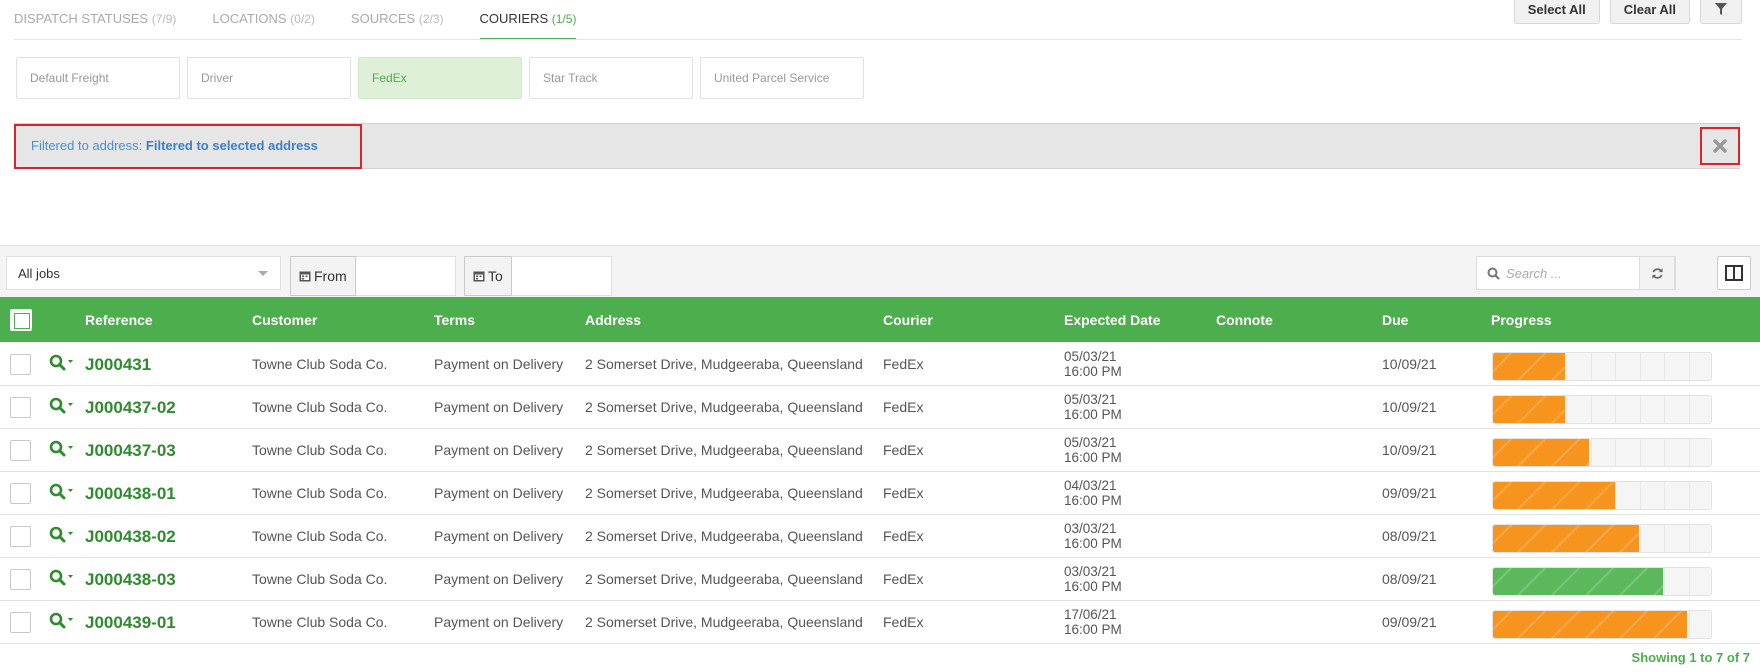 The image size is (1760, 672). I want to click on refresh-button, so click(1657, 273).